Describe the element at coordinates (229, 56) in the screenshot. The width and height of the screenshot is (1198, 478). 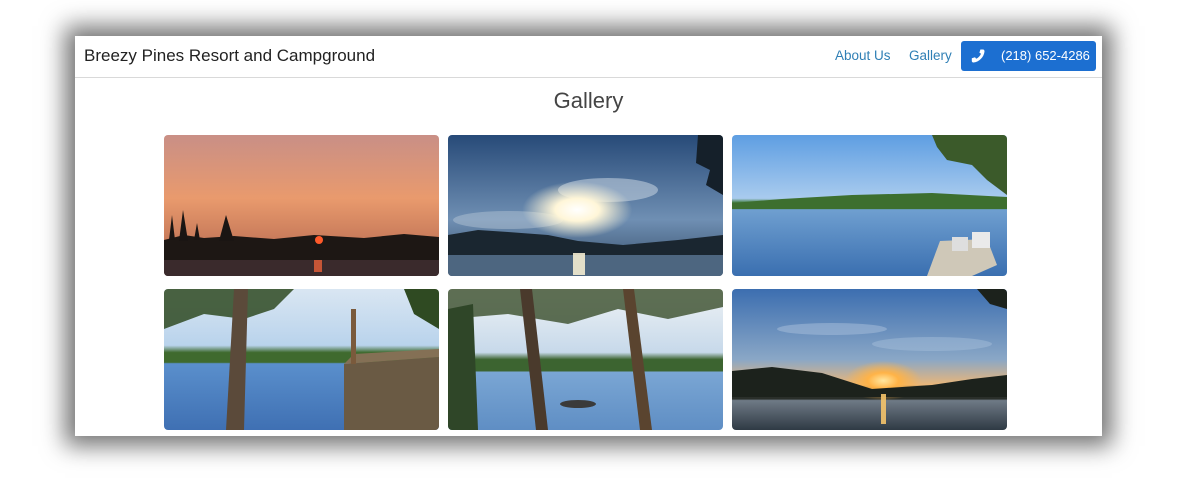
I see `site-brand: Breezy Pines Resort and Campground` at that location.